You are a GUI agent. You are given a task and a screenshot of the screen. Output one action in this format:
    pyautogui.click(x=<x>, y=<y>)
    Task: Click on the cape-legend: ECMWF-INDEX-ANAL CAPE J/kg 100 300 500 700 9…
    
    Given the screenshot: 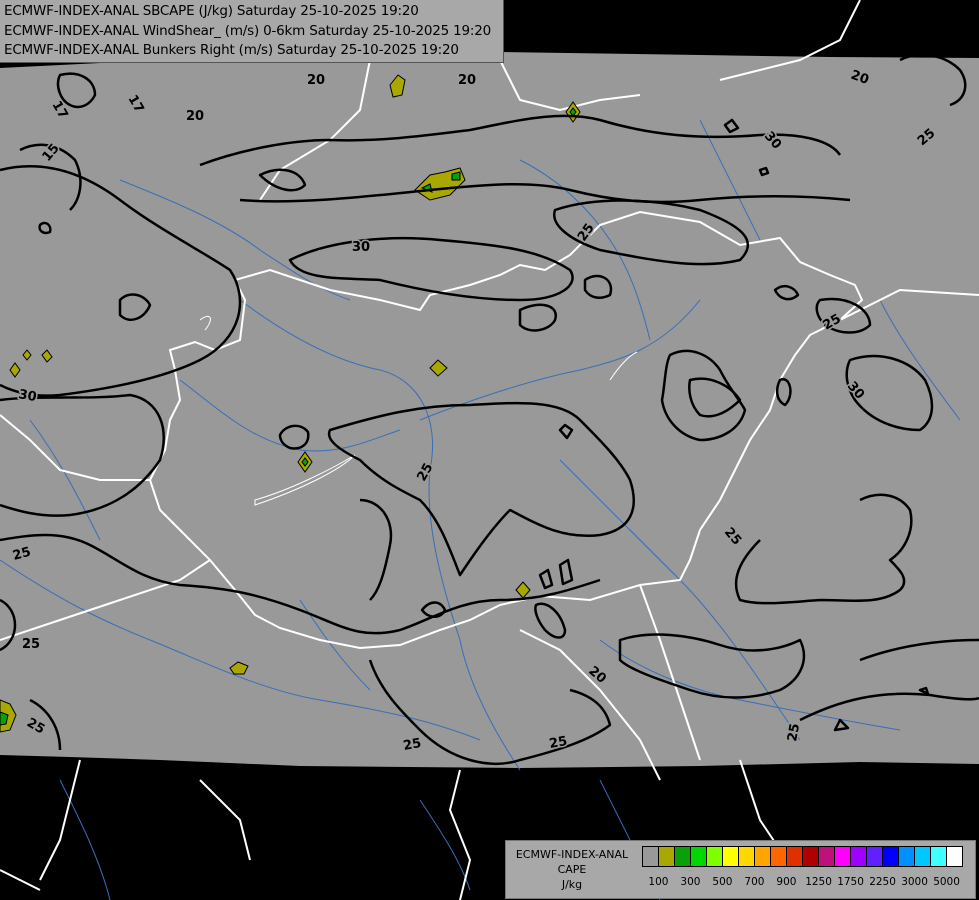 What is the action you would take?
    pyautogui.click(x=740, y=869)
    